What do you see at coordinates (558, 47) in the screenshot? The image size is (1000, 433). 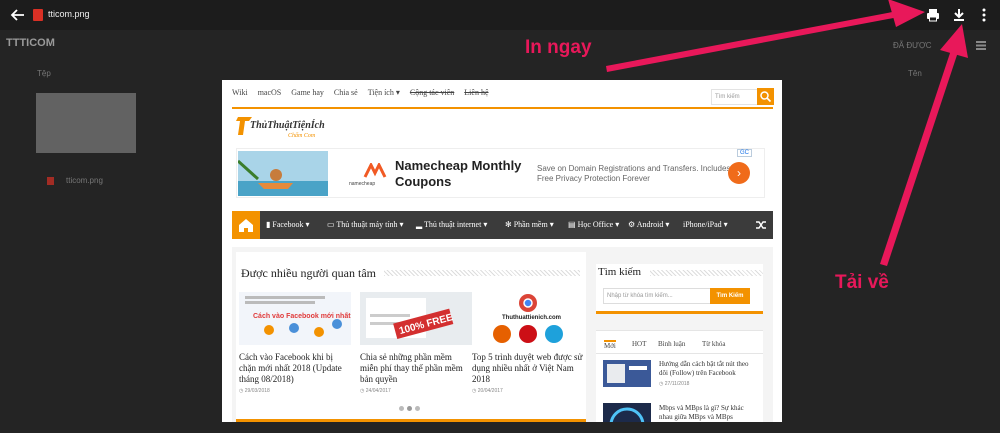 I see `print-annotation: In ngay` at bounding box center [558, 47].